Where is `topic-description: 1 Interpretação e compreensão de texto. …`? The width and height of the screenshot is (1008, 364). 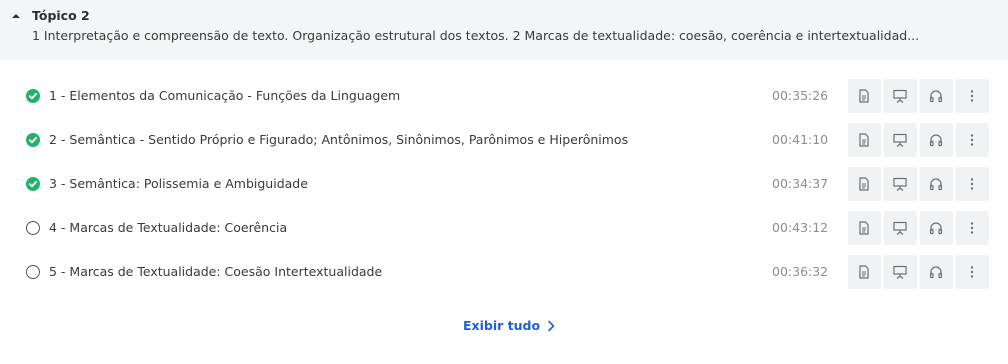 topic-description: 1 Interpretação e compreensão de texto. … is located at coordinates (476, 35).